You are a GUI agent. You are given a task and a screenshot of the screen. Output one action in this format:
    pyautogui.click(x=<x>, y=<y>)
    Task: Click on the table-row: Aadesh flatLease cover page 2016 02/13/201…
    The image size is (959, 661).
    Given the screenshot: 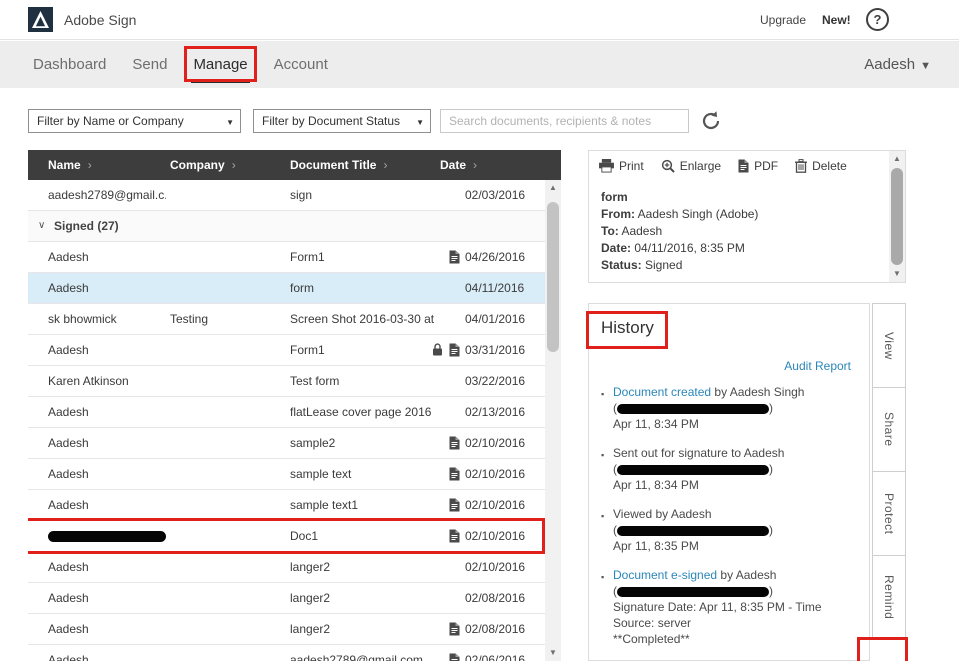 What is the action you would take?
    pyautogui.click(x=286, y=412)
    